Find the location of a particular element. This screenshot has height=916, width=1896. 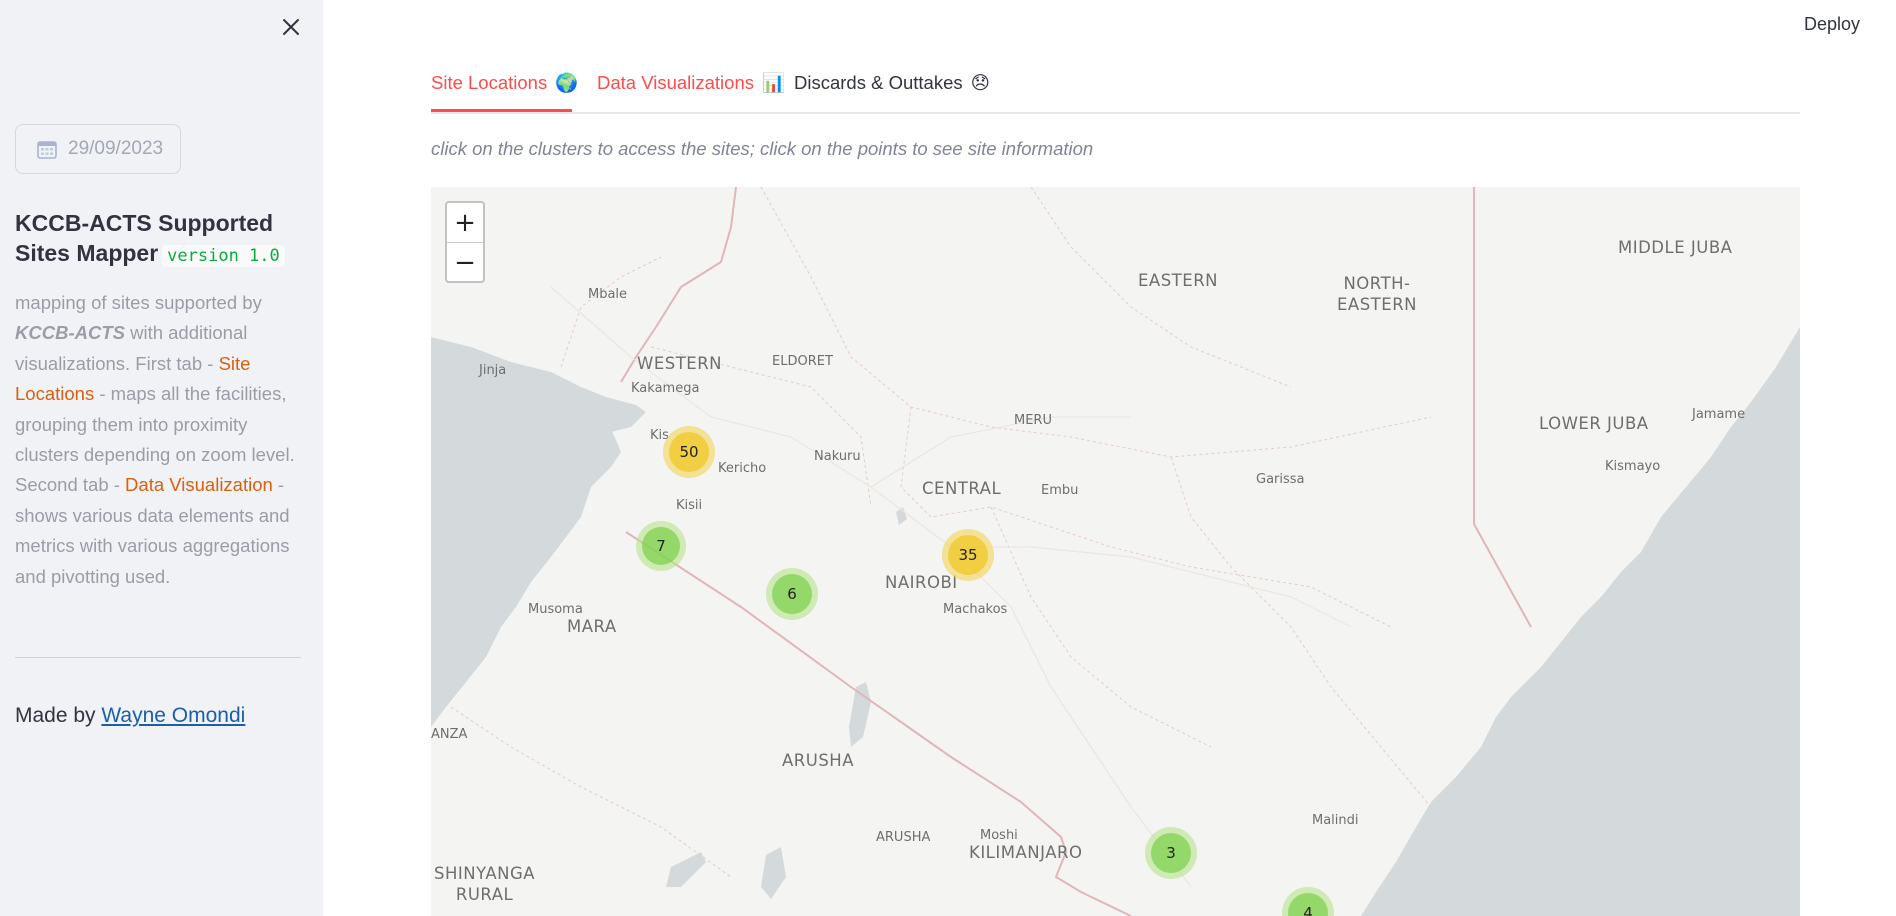

cluster-count: 6 is located at coordinates (792, 594).